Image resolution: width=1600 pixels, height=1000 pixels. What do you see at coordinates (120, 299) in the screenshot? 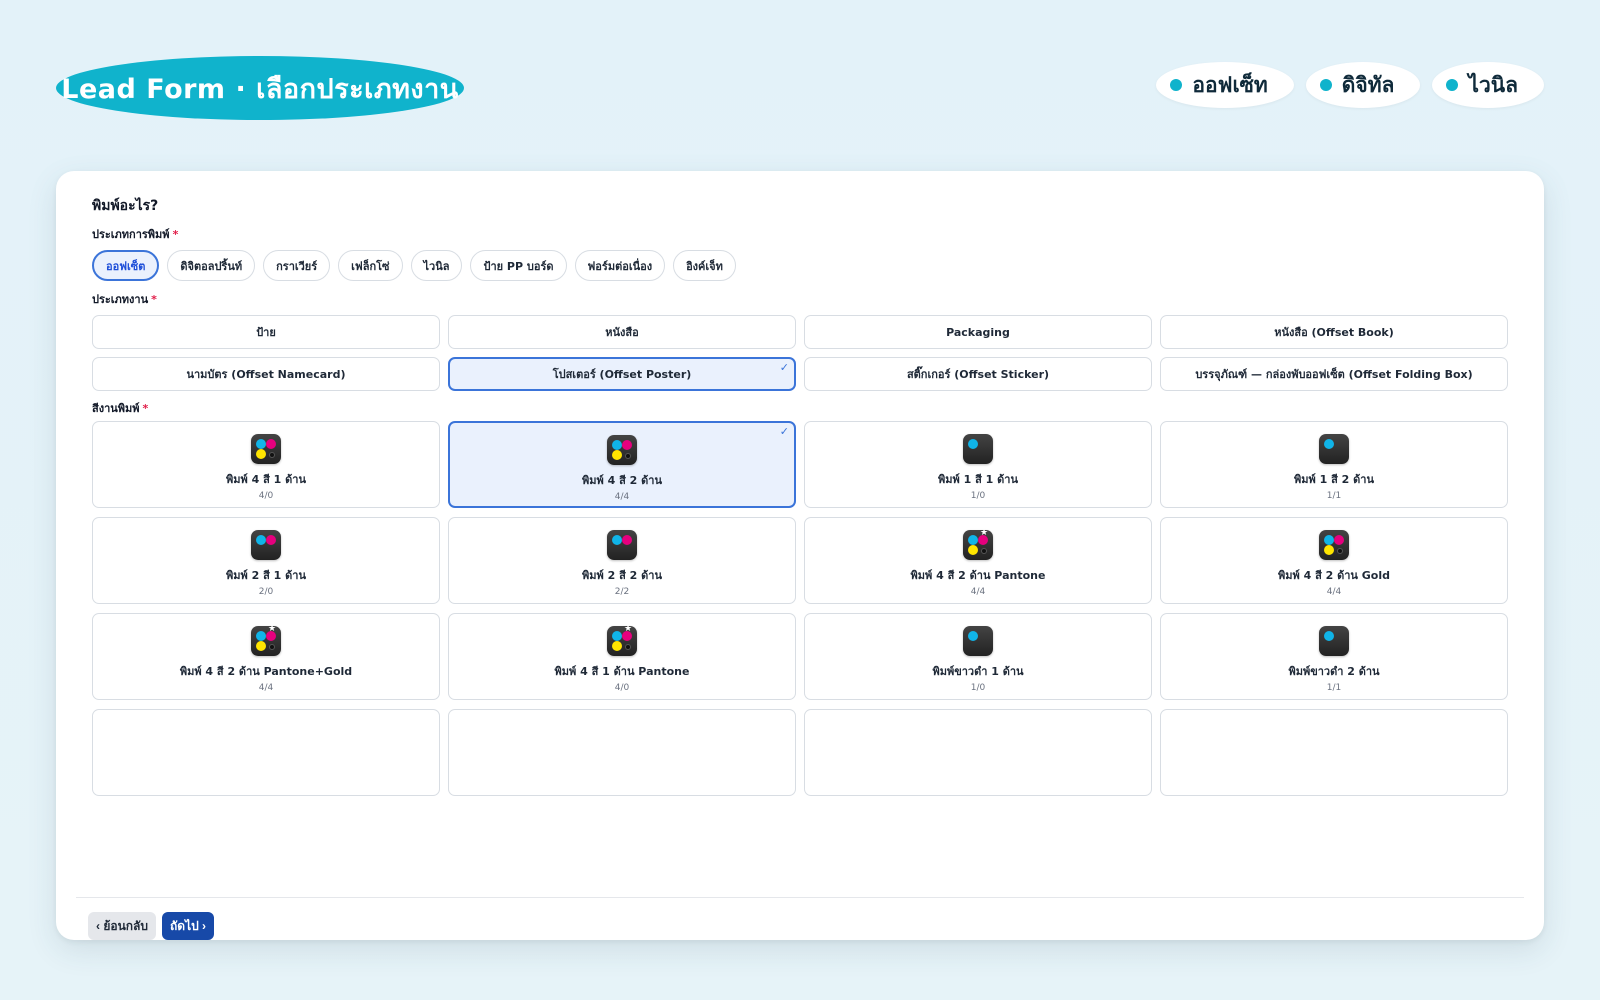
I see `job-type-label-text: ประเภทงาน` at bounding box center [120, 299].